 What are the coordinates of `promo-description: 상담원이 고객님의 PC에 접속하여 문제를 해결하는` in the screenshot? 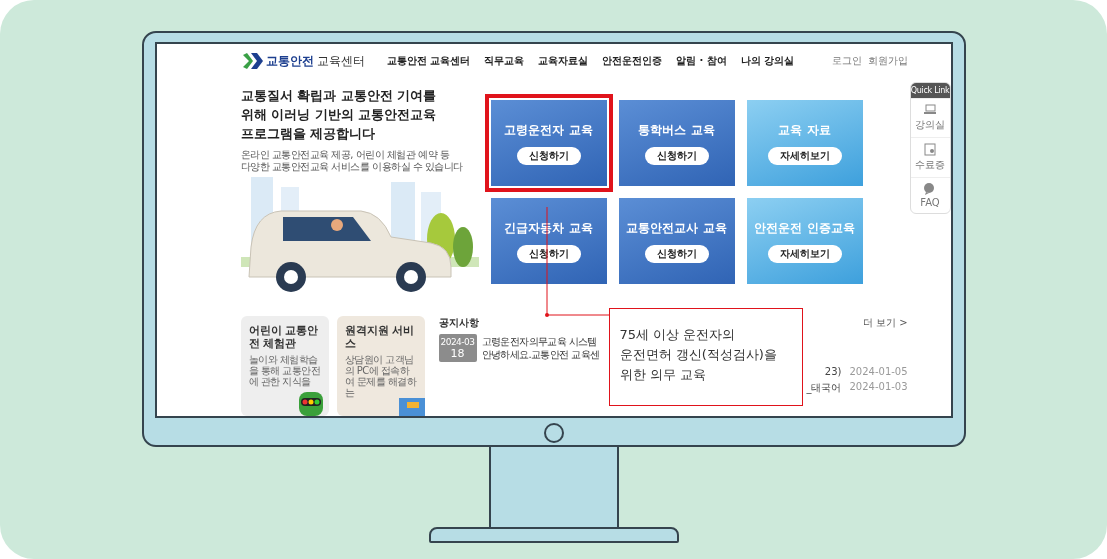 It's located at (380, 376).